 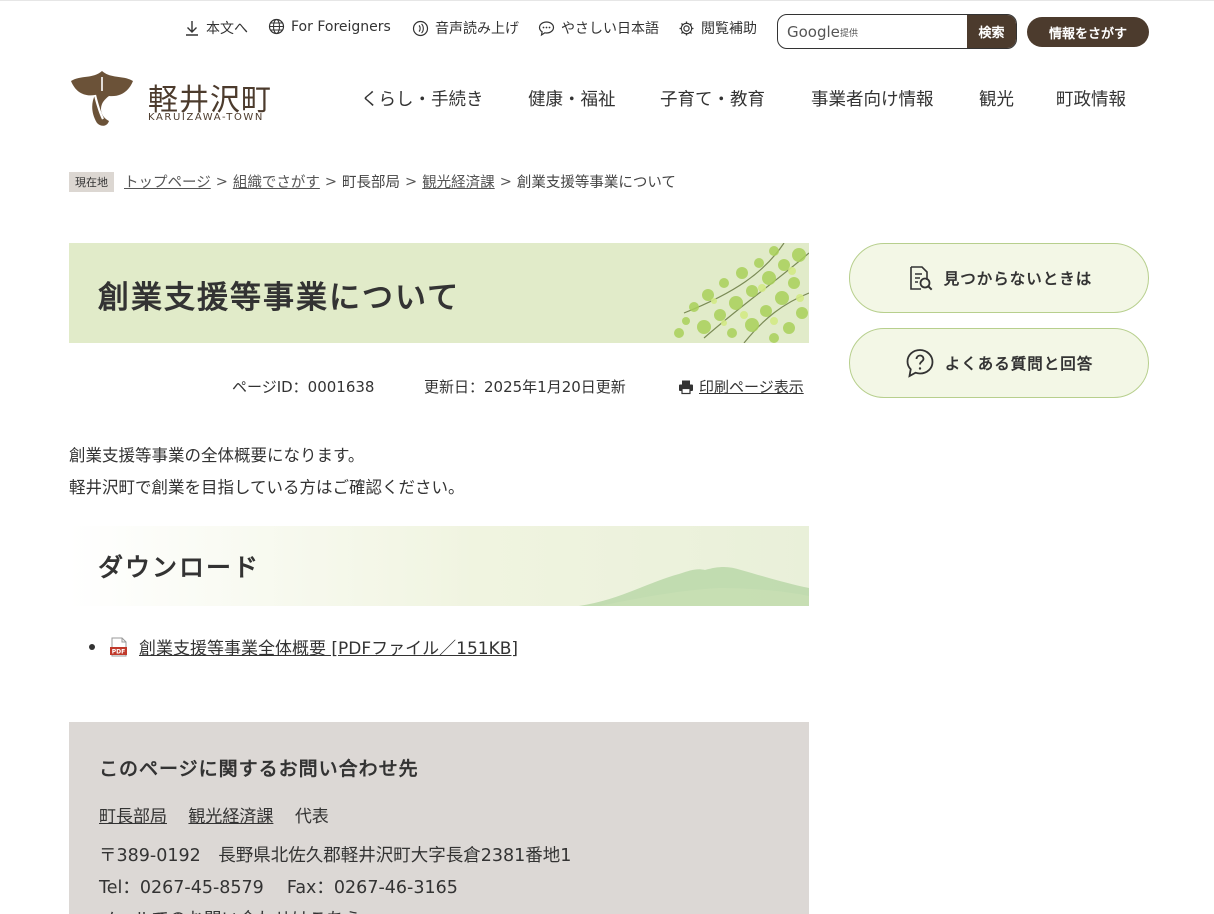 What do you see at coordinates (279, 298) in the screenshot?
I see `page-title: 創業支援等事業について` at bounding box center [279, 298].